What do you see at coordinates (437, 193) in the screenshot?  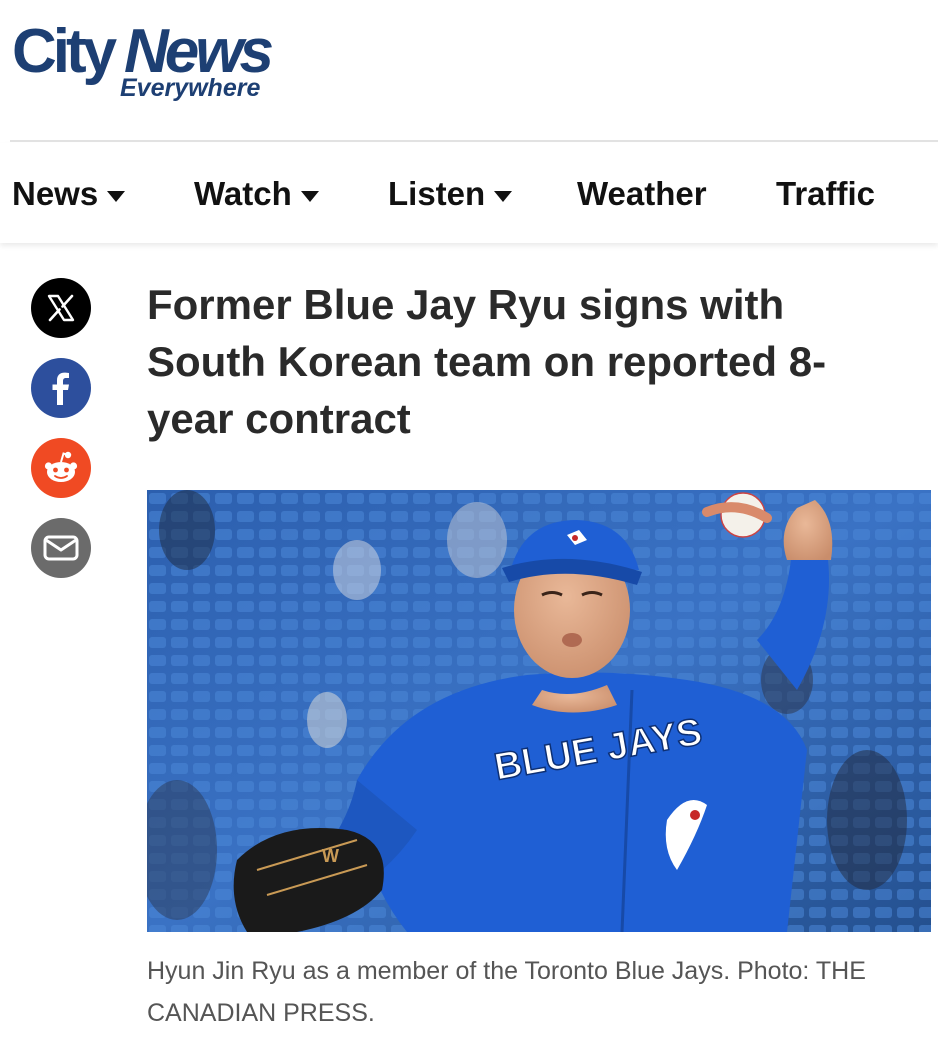 I see `nav-item-label: Listen` at bounding box center [437, 193].